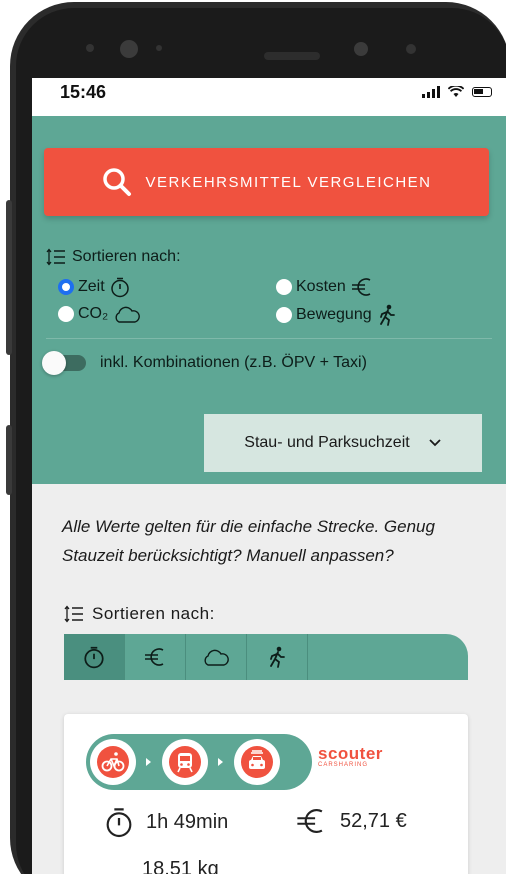  I want to click on sort-tab-bar, so click(266, 657).